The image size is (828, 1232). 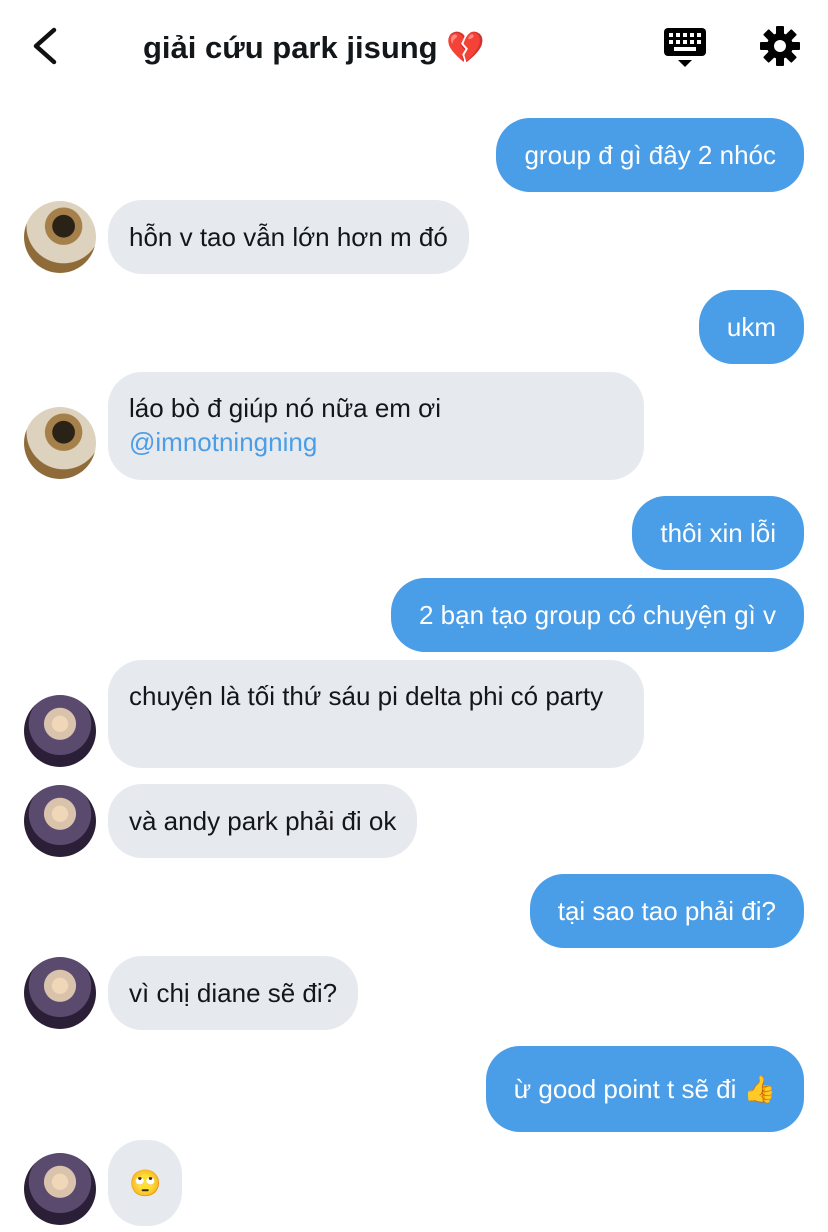 I want to click on message-bubble-incoming: hỗn v tao vẫn lớn hơn m đó, so click(x=288, y=237).